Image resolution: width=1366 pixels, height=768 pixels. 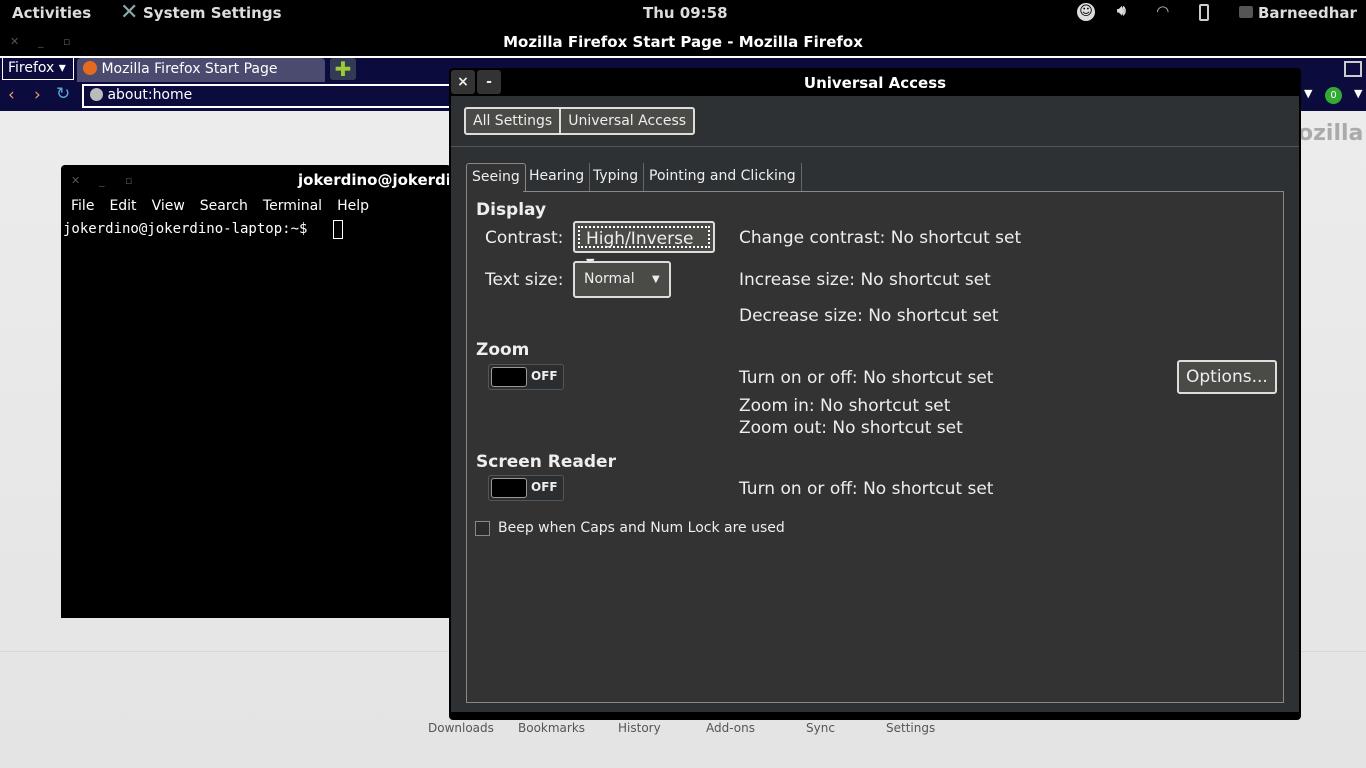 What do you see at coordinates (1086, 12) in the screenshot?
I see `accessibility-icon: ☺` at bounding box center [1086, 12].